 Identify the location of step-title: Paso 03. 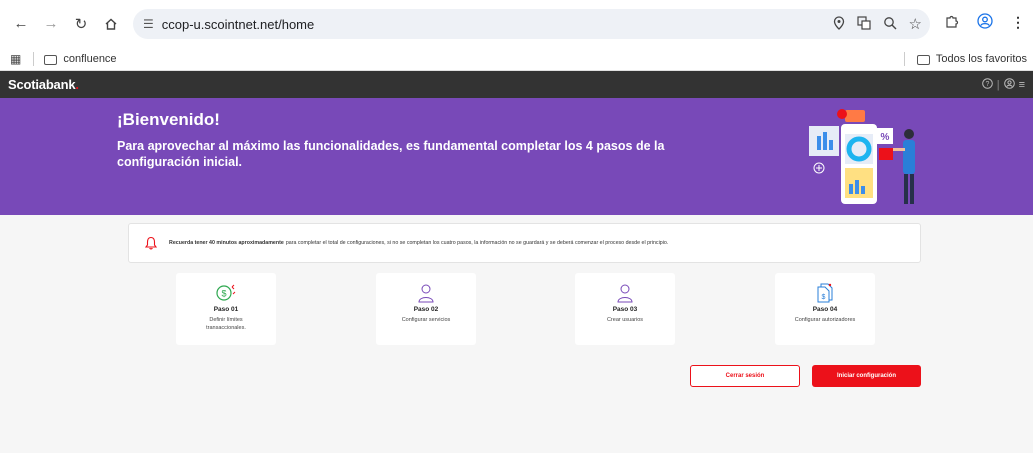
(625, 309).